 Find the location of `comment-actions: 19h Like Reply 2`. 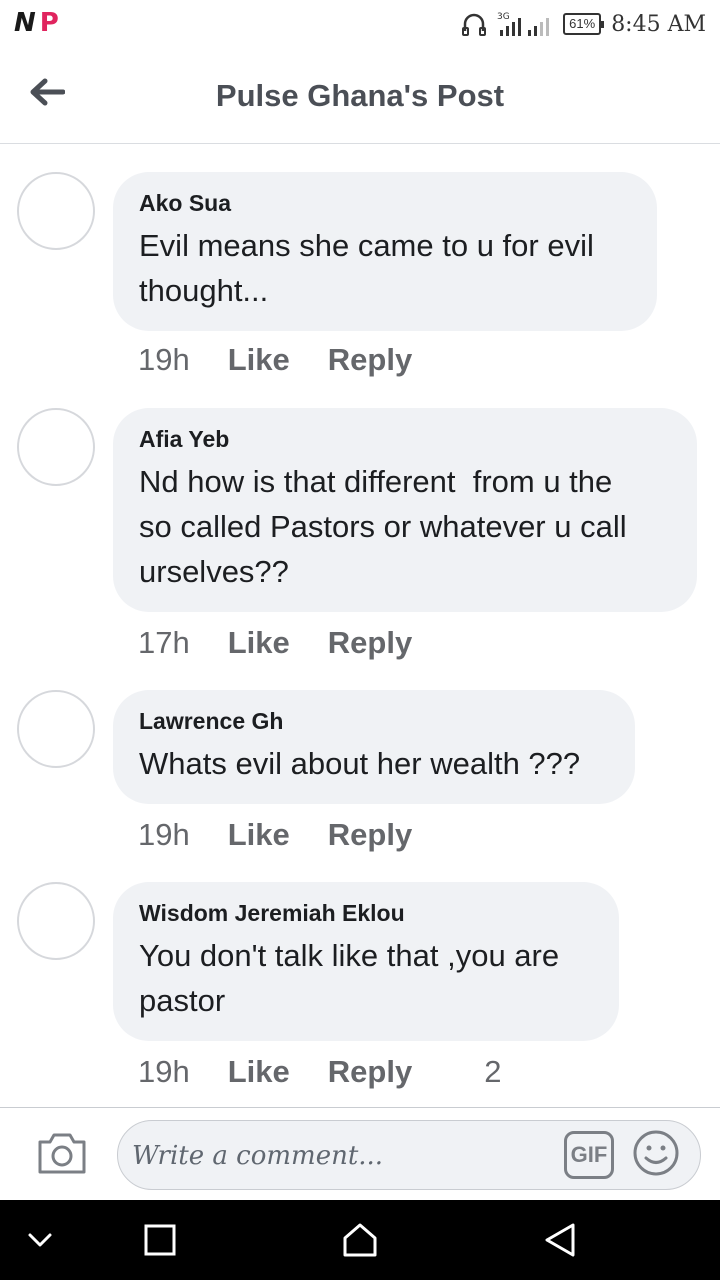

comment-actions: 19h Like Reply 2 is located at coordinates (319, 1072).